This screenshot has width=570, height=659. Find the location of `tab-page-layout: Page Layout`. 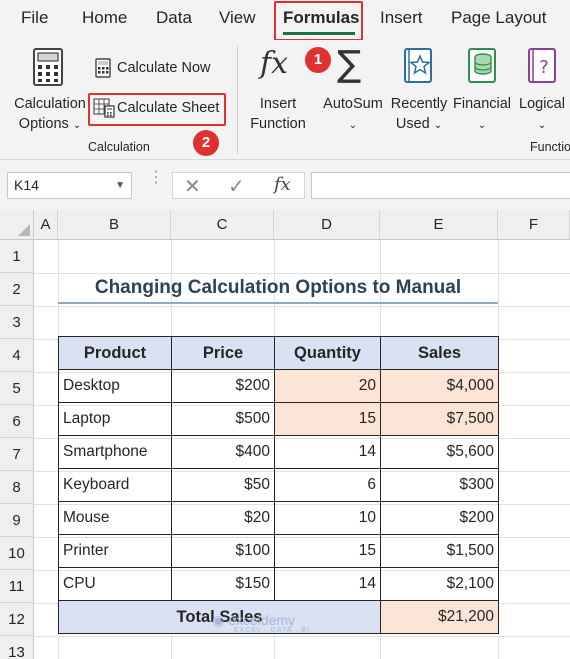

tab-page-layout: Page Layout is located at coordinates (498, 18).